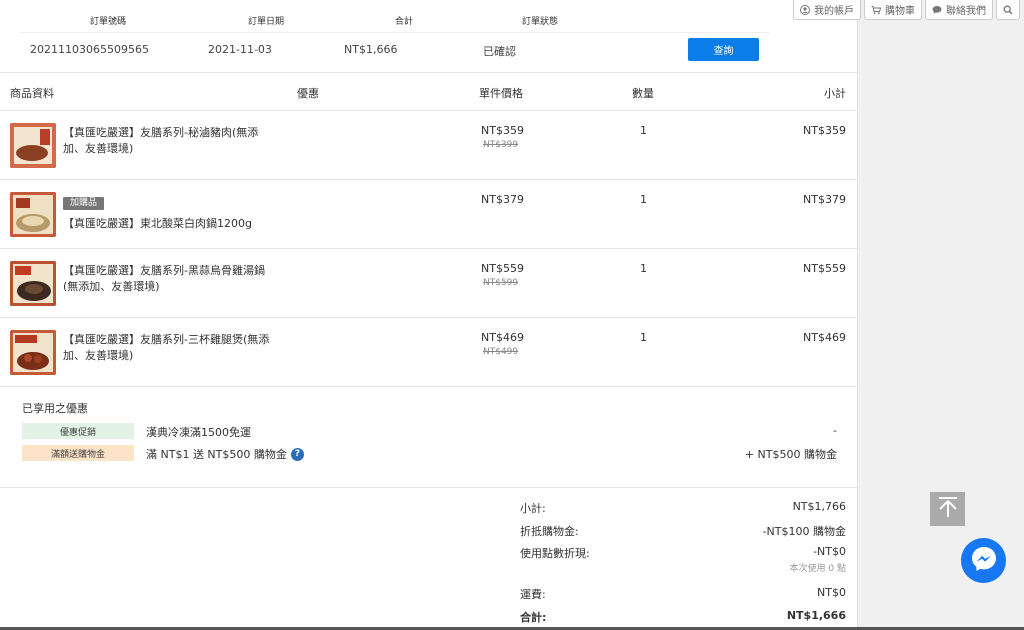  Describe the element at coordinates (683, 616) in the screenshot. I see `summary-total: 合計: NT$1,666` at that location.